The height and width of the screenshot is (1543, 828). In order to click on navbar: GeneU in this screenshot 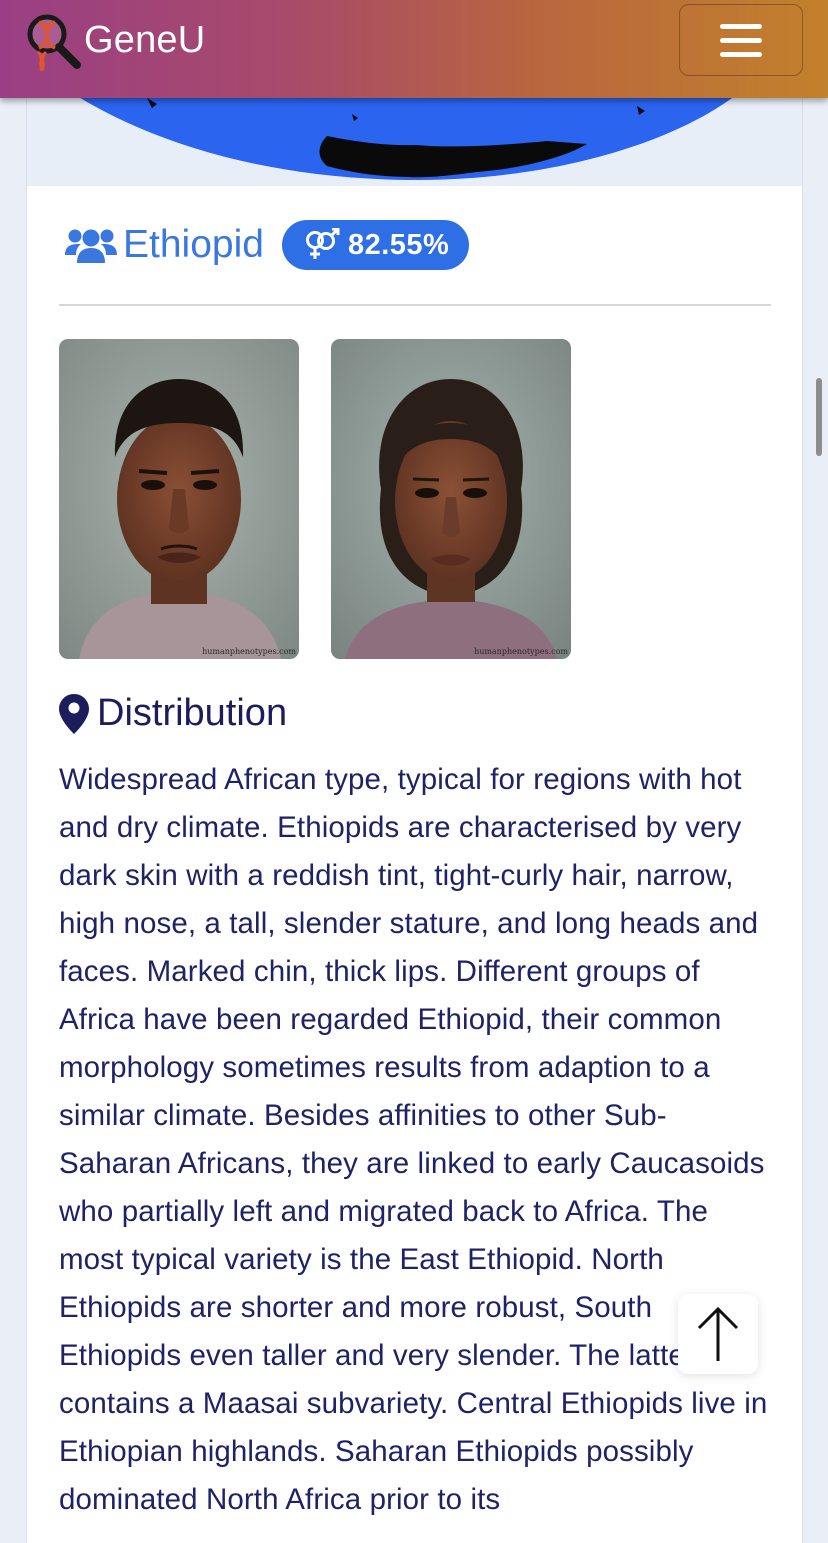, I will do `click(414, 49)`.